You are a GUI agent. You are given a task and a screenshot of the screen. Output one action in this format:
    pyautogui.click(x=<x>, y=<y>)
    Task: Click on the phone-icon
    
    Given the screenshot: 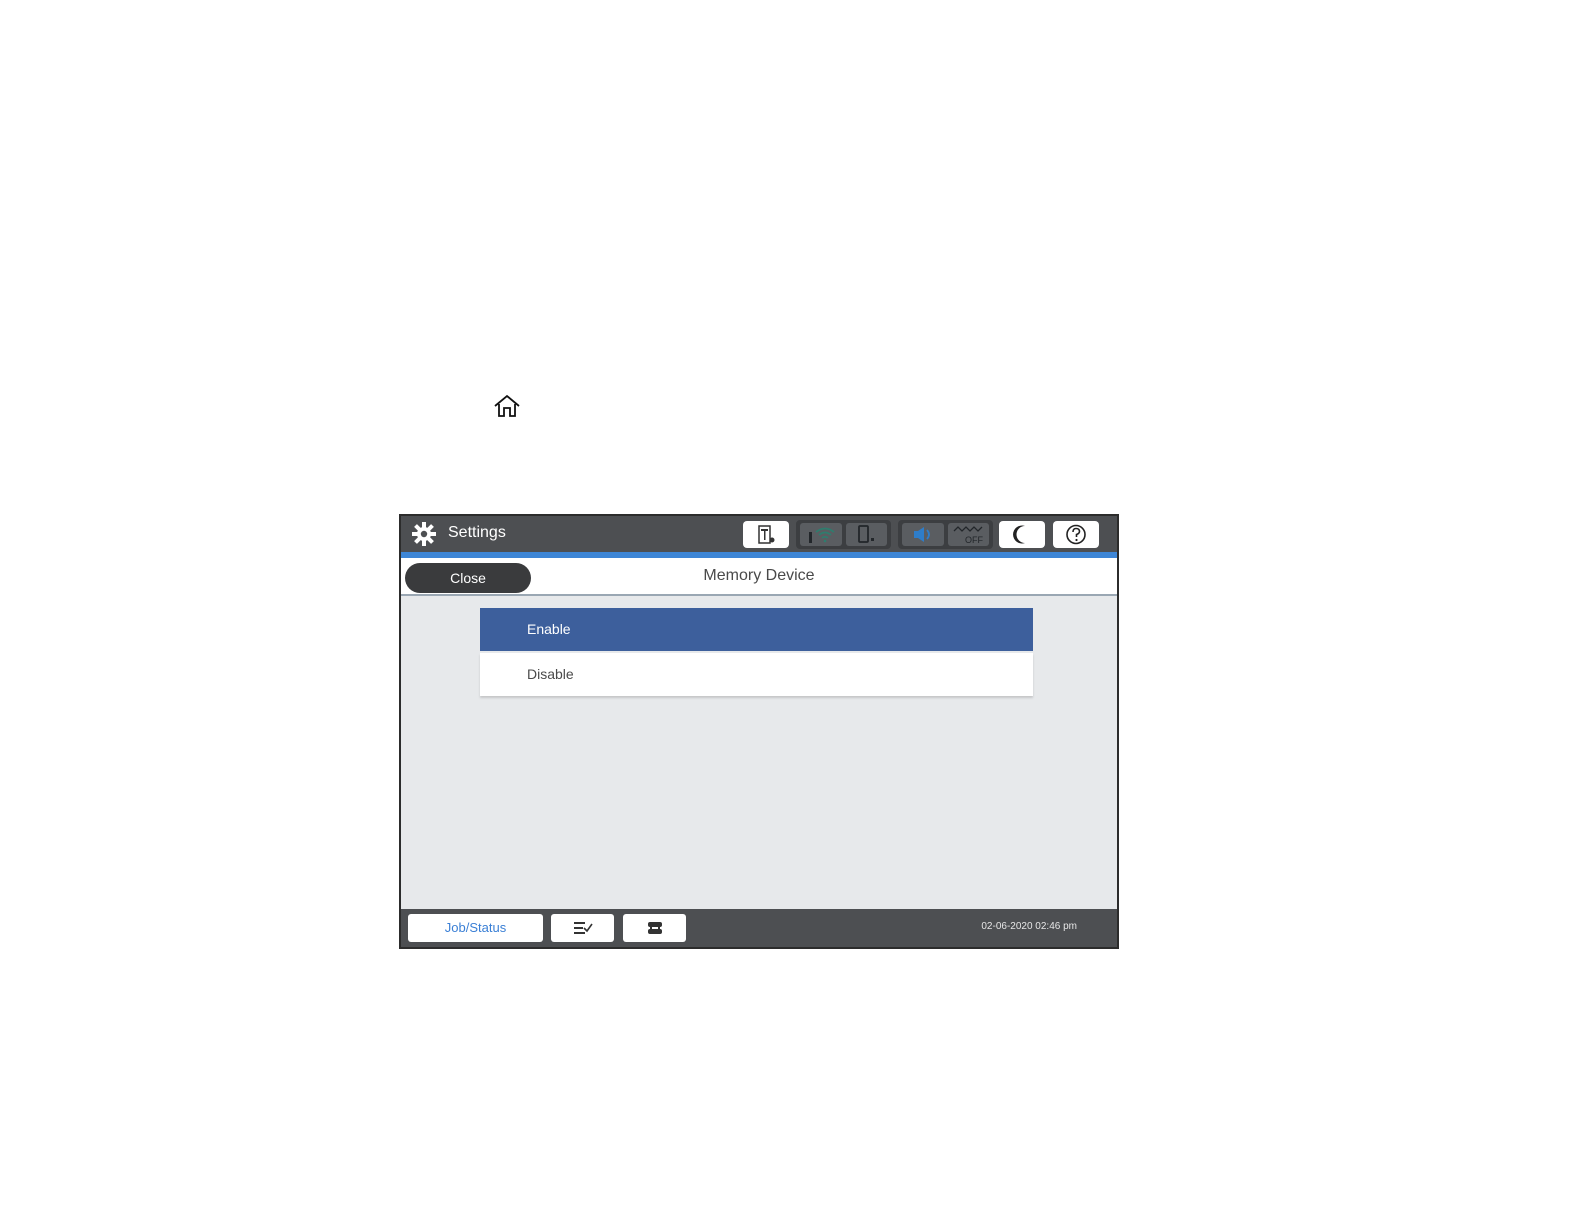 What is the action you would take?
    pyautogui.click(x=866, y=534)
    